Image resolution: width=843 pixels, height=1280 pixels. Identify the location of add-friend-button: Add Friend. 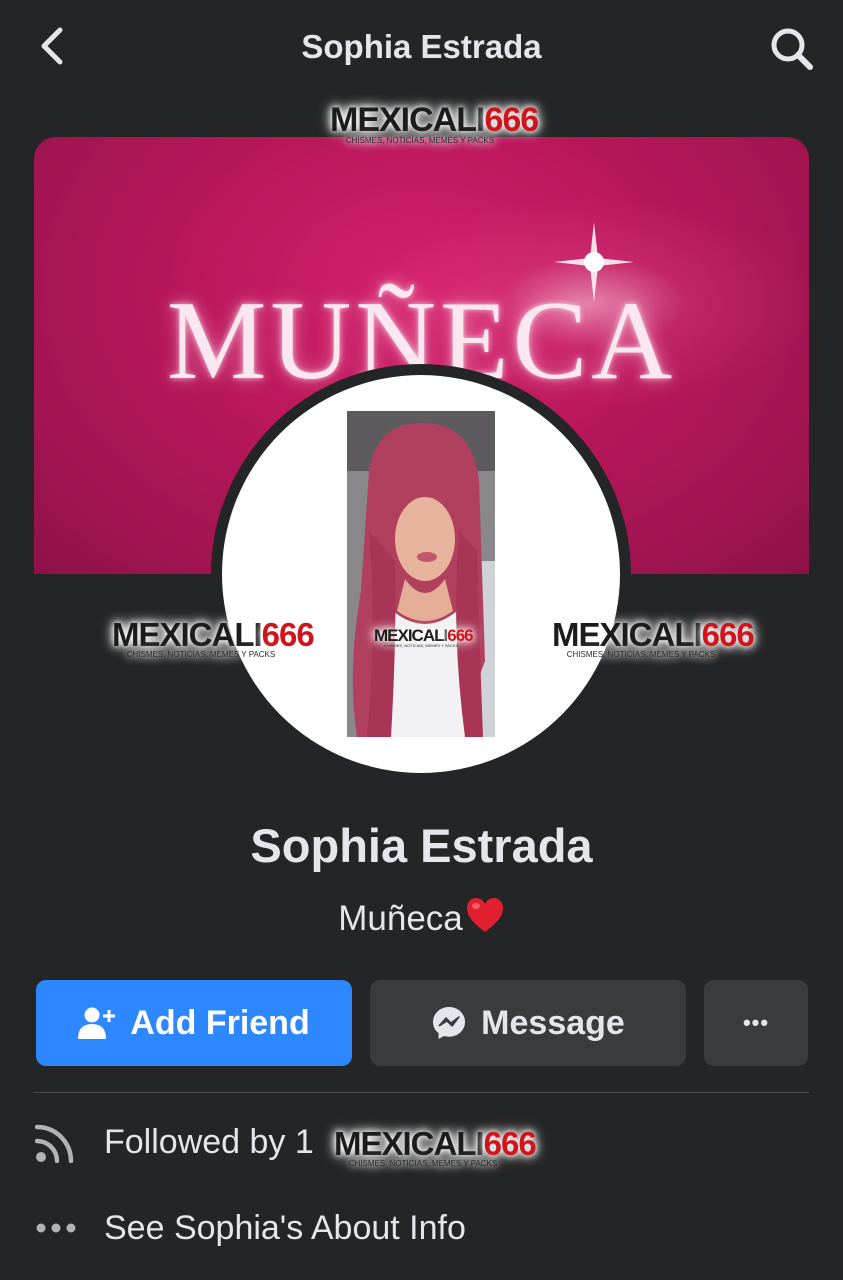
(194, 1023).